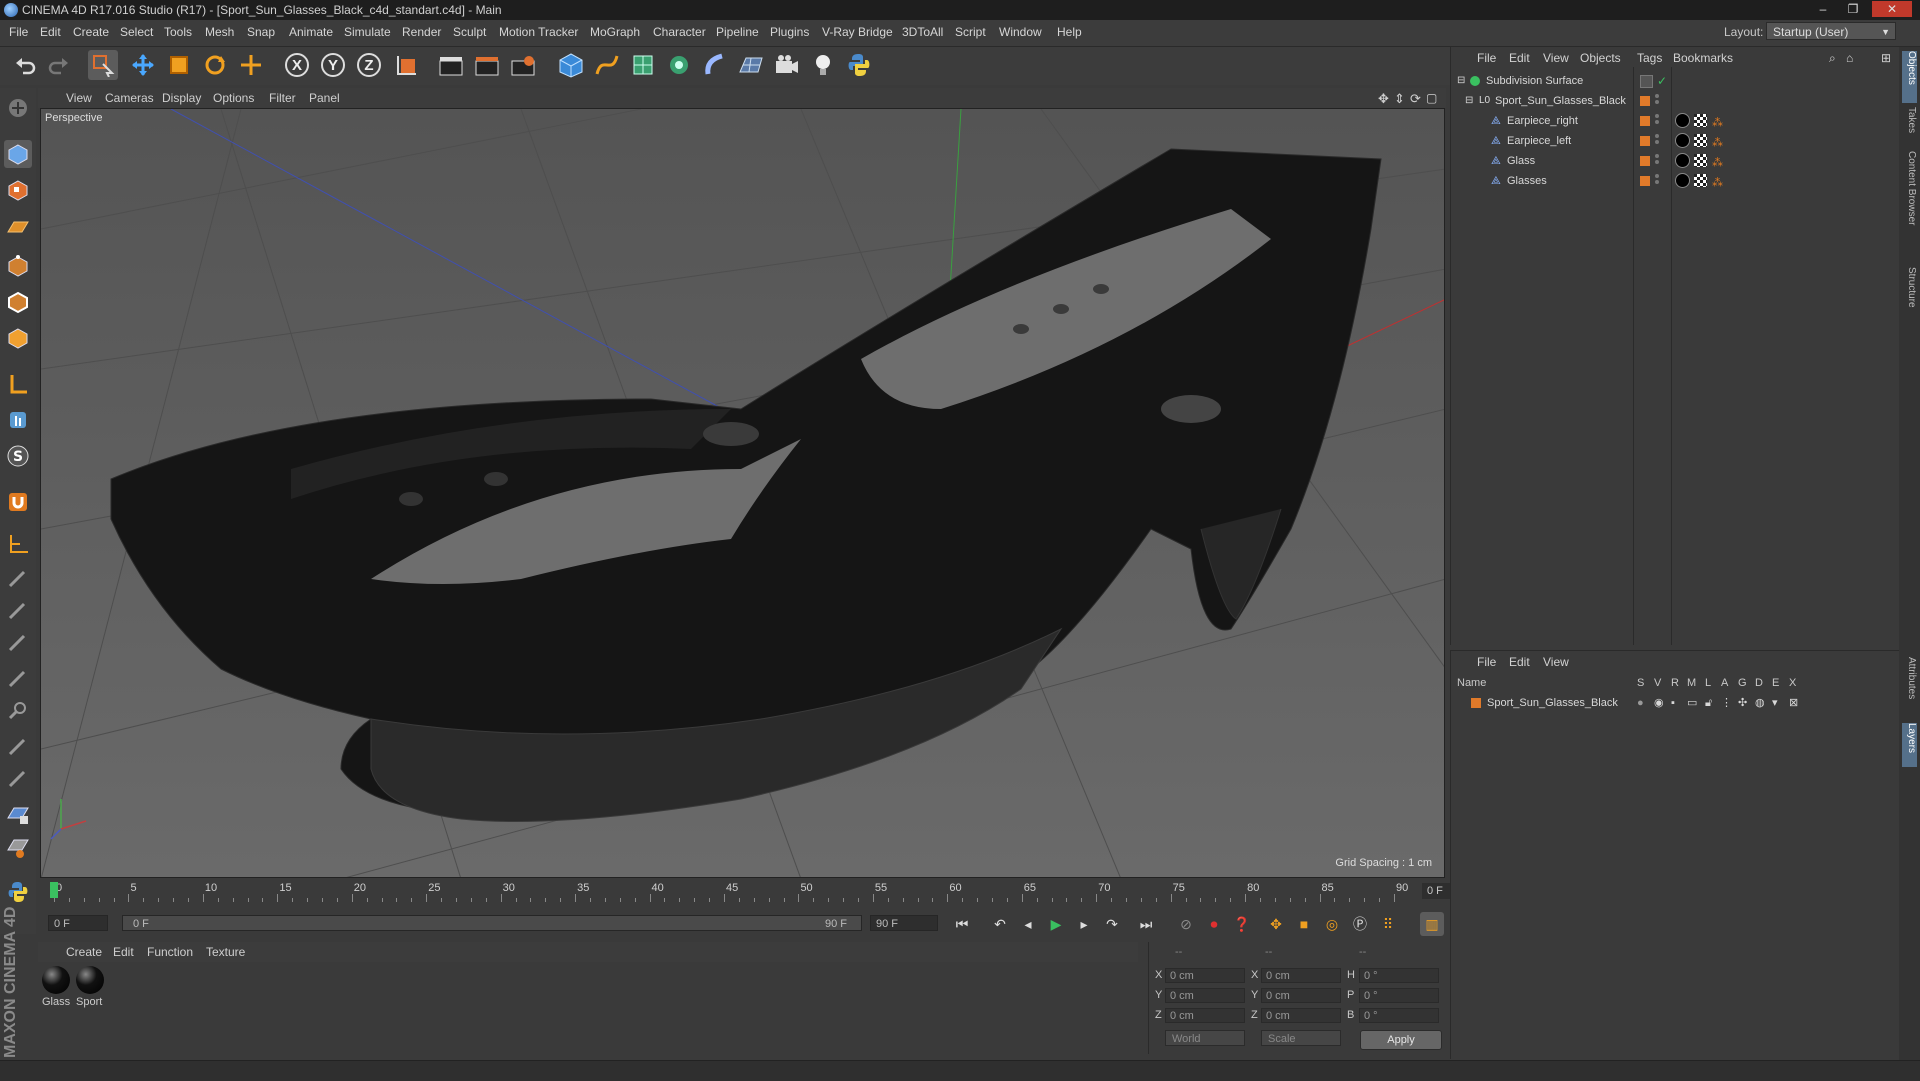 The height and width of the screenshot is (1081, 1920). Describe the element at coordinates (59, 65) in the screenshot. I see `redo-button` at that location.